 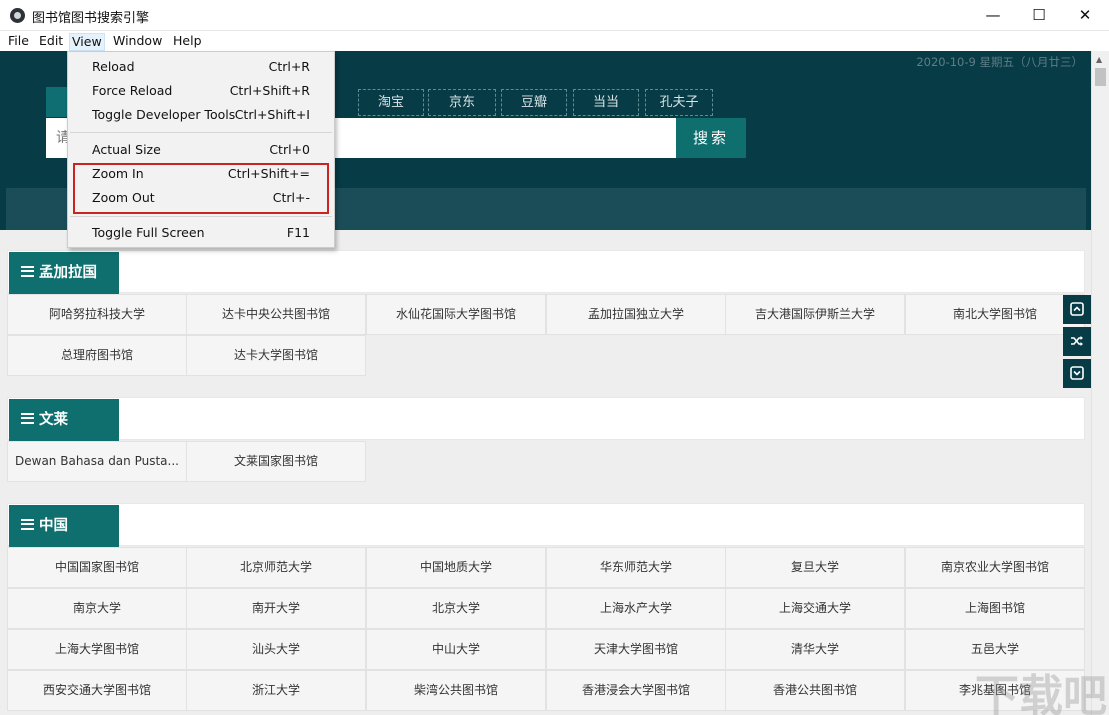 I want to click on window-title: 图书馆图书搜索引擎, so click(x=91, y=18).